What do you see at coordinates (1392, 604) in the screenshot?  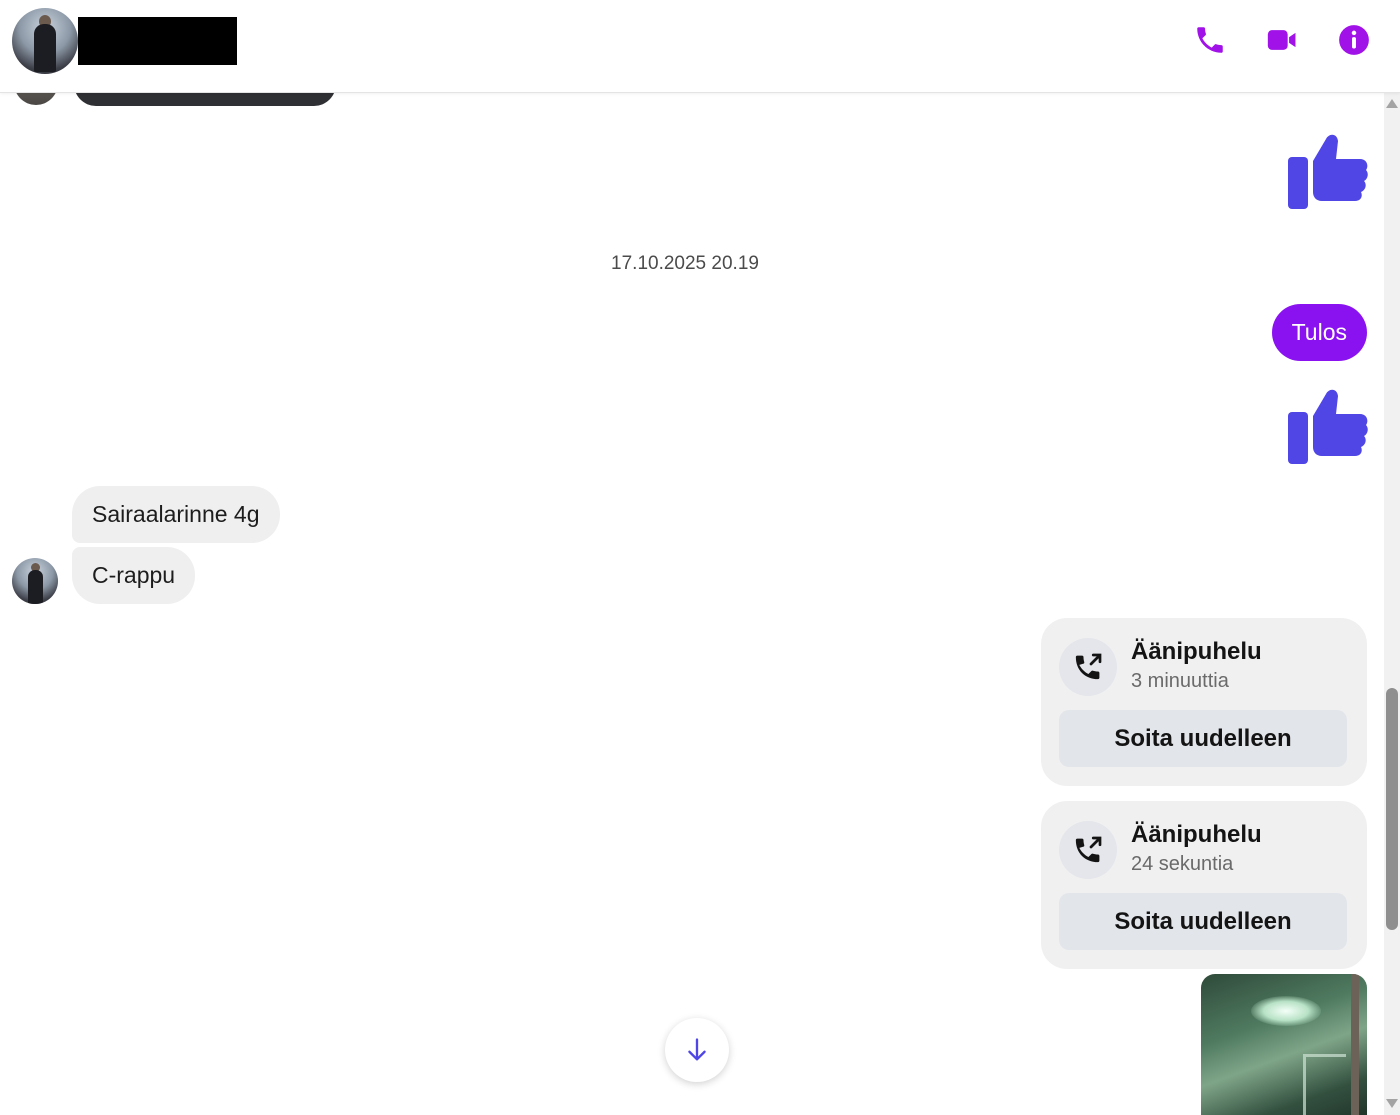 I see `vertical-scrollbar` at bounding box center [1392, 604].